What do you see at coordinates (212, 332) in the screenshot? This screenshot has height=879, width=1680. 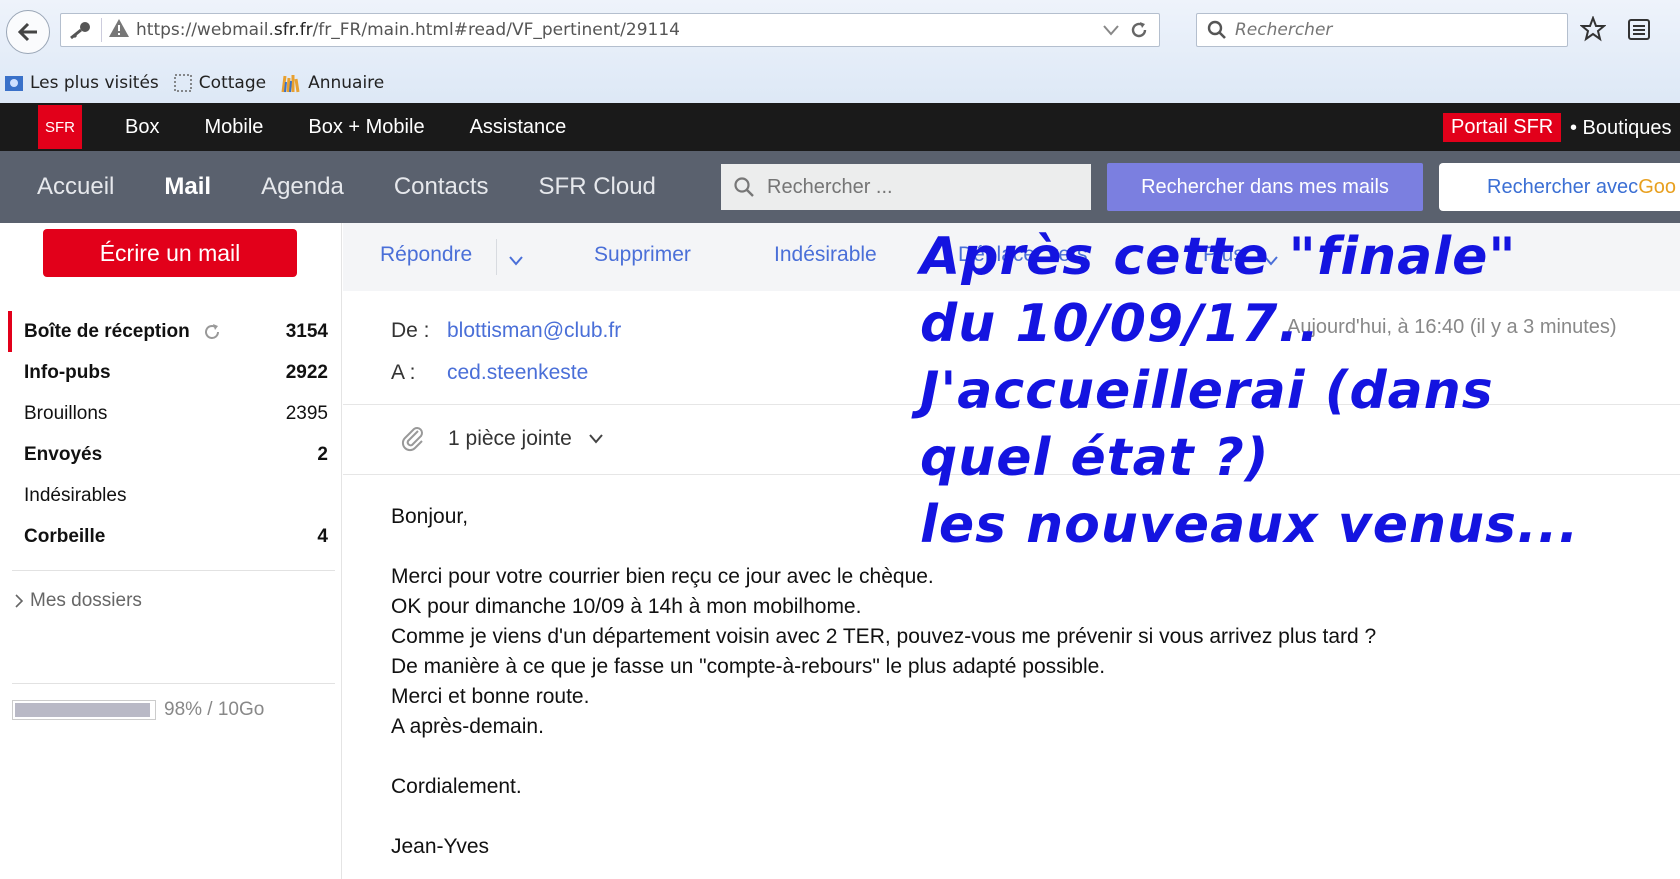 I see `refresh-icon` at bounding box center [212, 332].